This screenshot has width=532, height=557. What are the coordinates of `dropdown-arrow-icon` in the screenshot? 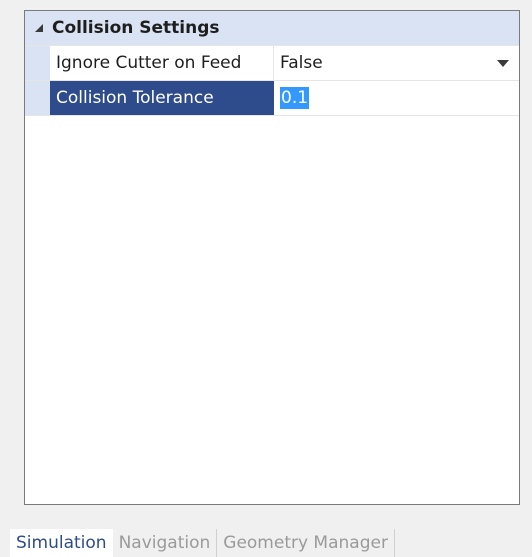 It's located at (503, 63).